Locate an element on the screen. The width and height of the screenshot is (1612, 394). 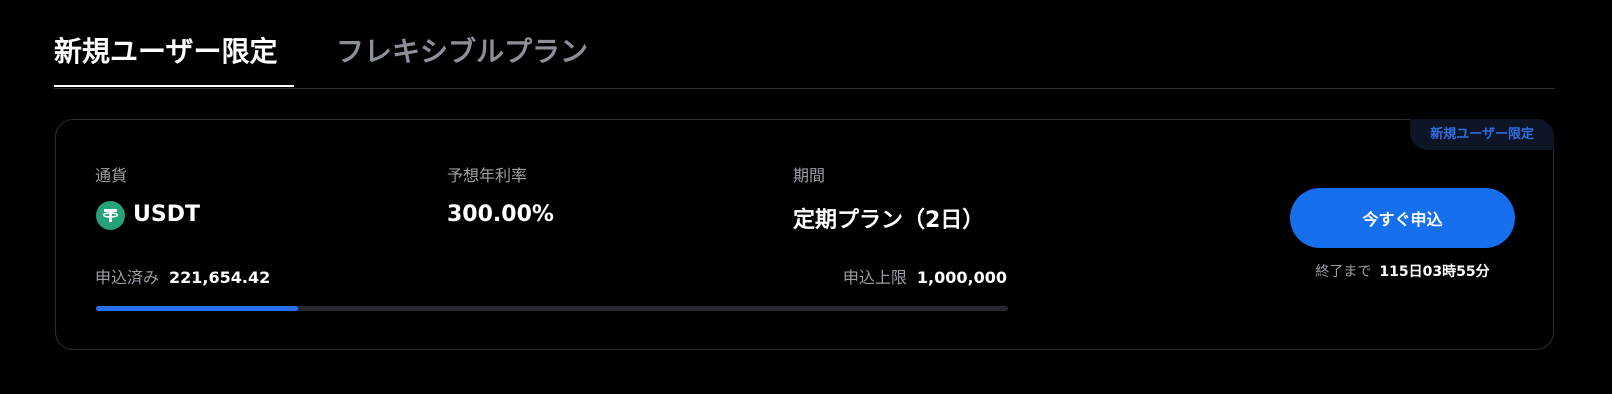
period-label: 期間 is located at coordinates (809, 175).